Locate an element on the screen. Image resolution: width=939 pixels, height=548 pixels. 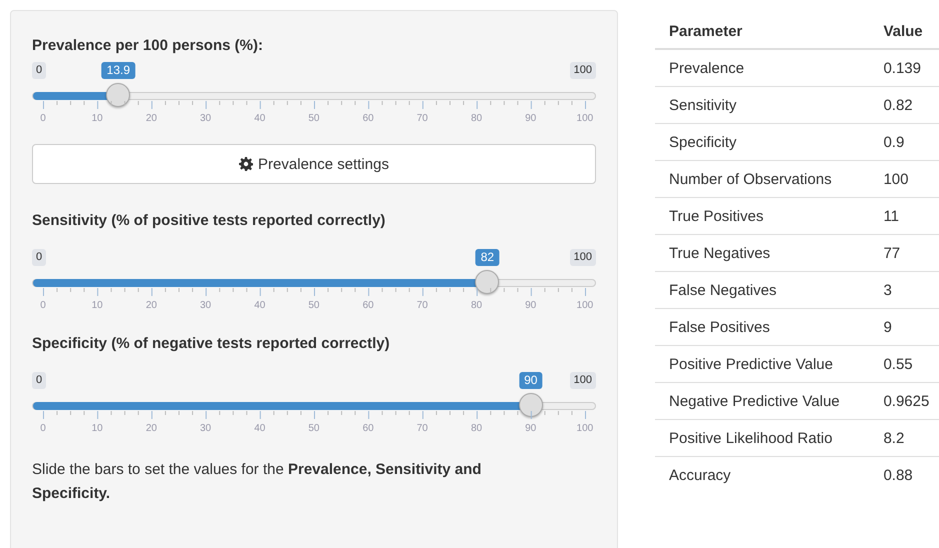
table-cell: 100 is located at coordinates (904, 179).